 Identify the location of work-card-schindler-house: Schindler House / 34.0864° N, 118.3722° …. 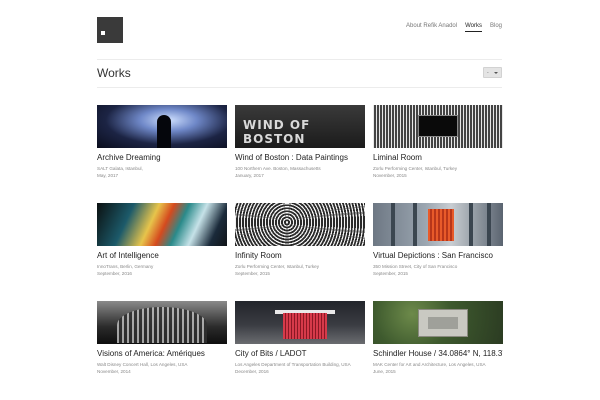
(438, 343).